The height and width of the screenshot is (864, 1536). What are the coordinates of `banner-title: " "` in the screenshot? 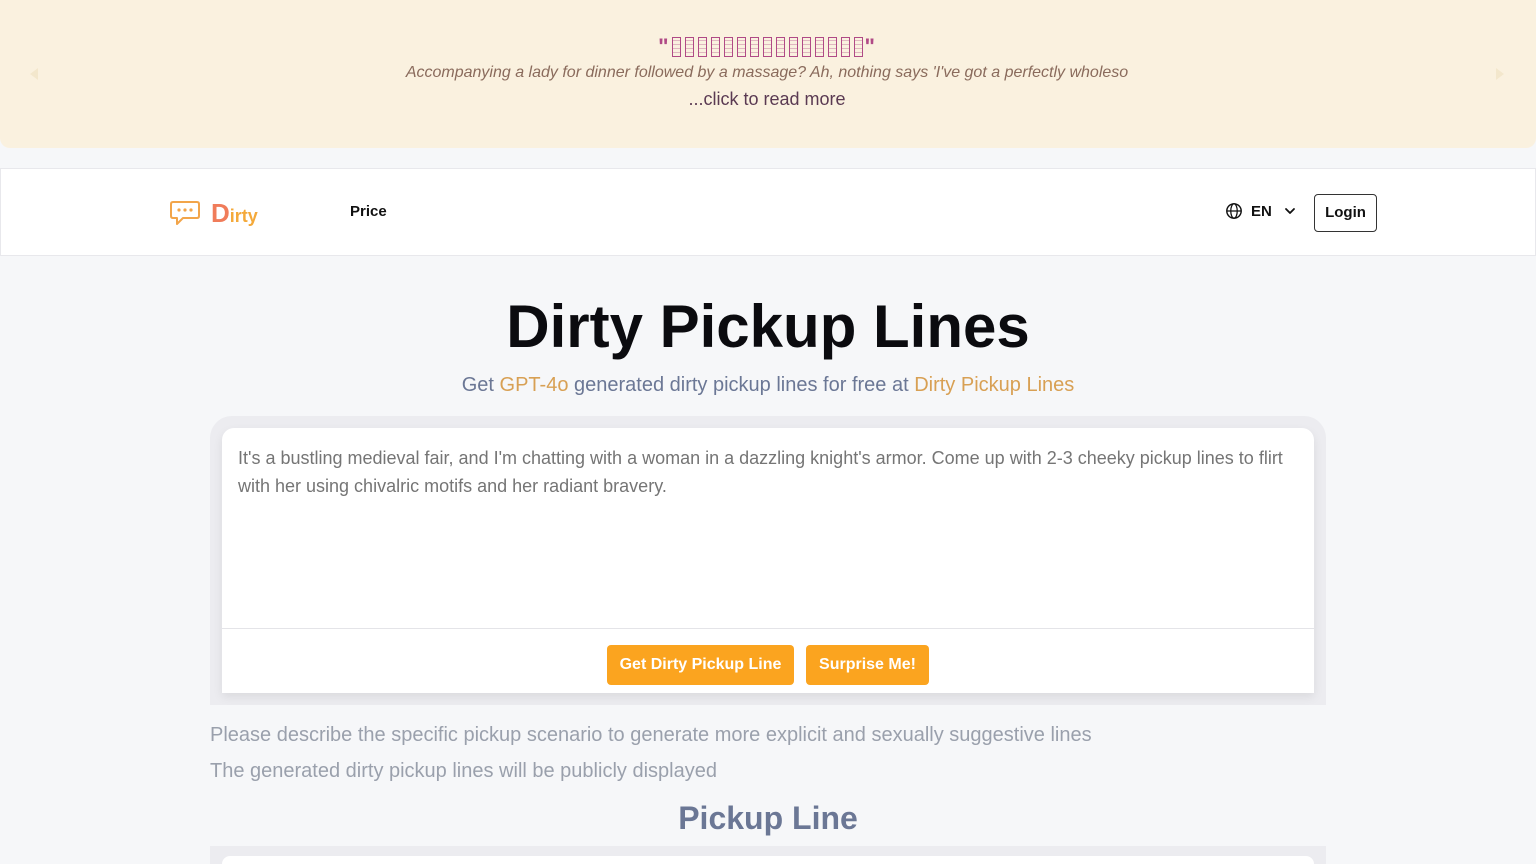 It's located at (767, 47).